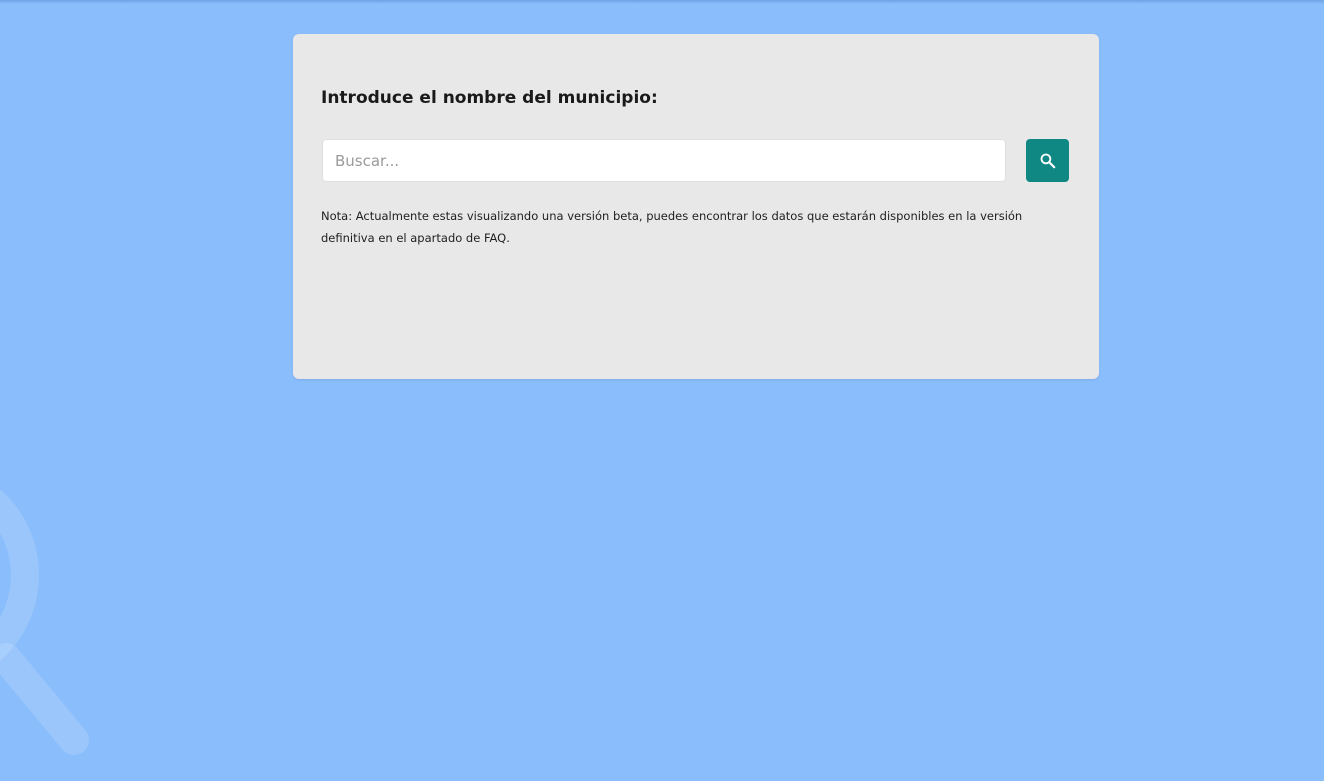 This screenshot has width=1324, height=781. I want to click on search-button, so click(1047, 160).